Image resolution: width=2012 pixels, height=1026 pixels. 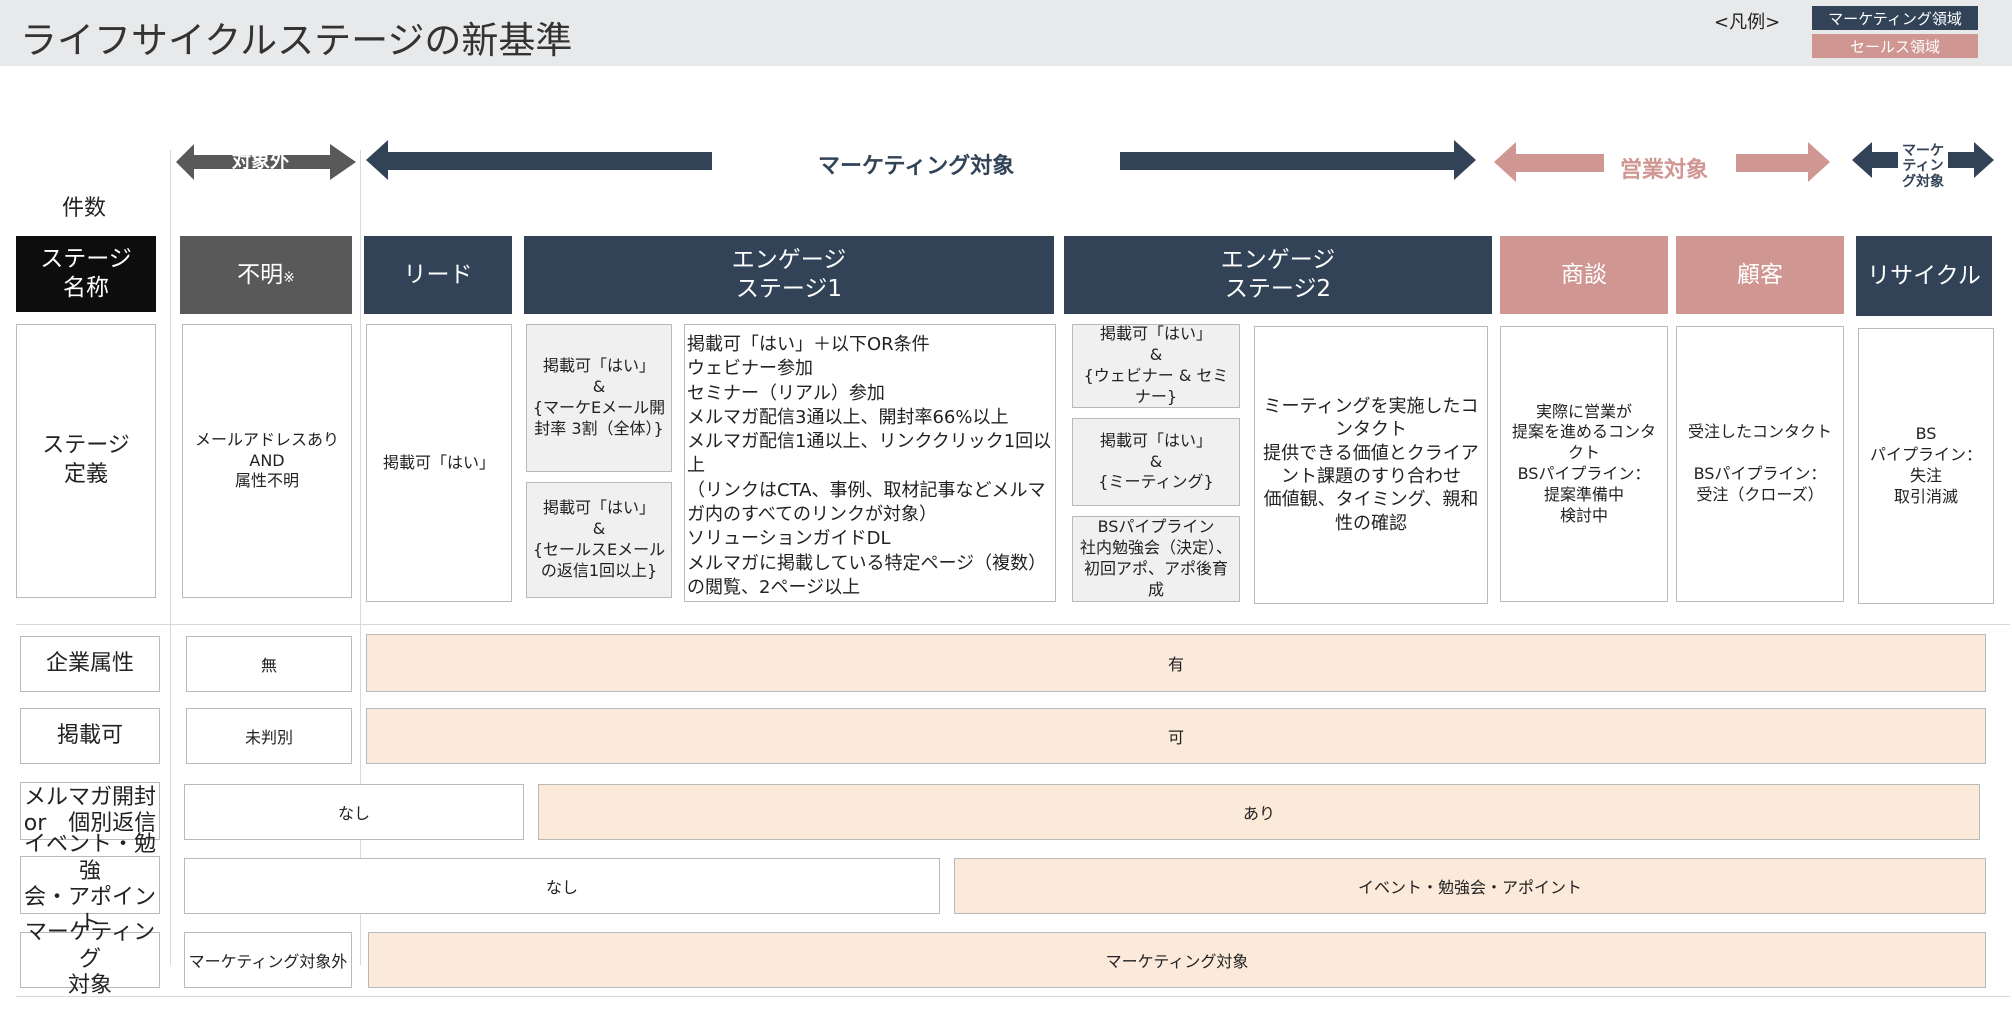 What do you see at coordinates (261, 161) in the screenshot?
I see `out-of-scope-label: 対象外` at bounding box center [261, 161].